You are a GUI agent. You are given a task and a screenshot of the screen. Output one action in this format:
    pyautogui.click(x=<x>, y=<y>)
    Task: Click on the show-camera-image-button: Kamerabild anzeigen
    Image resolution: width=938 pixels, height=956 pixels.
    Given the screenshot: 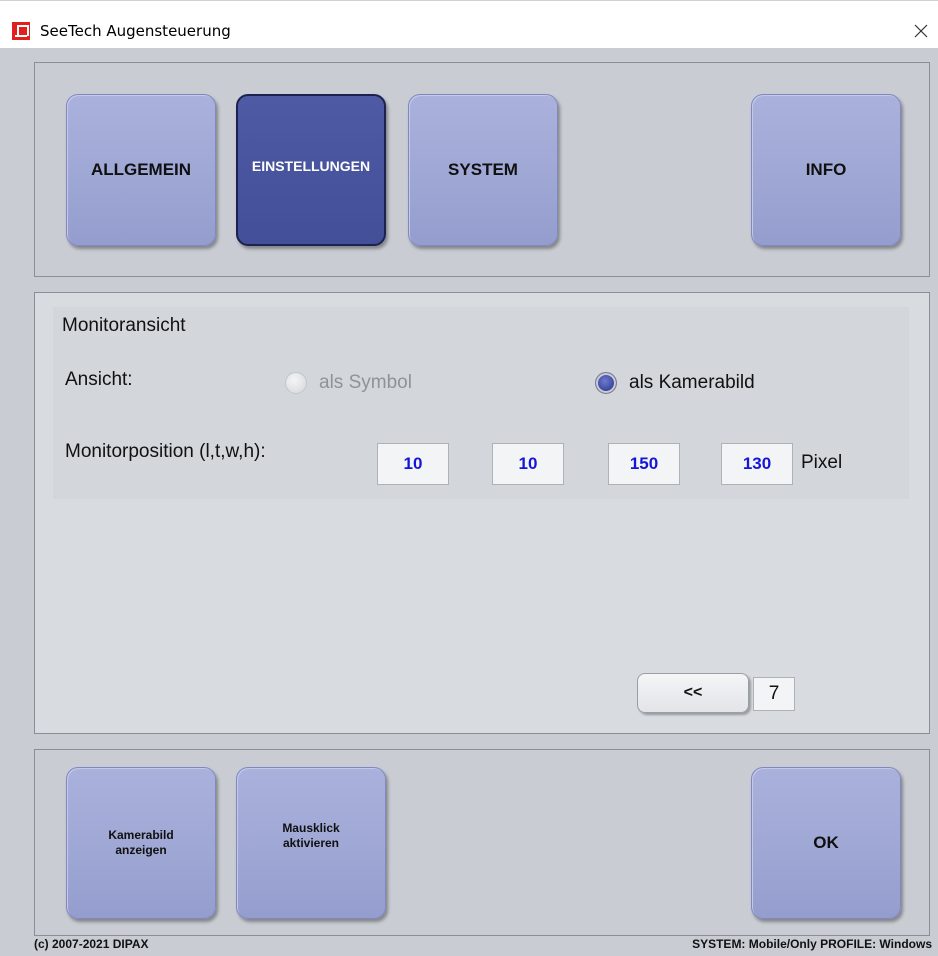 What is the action you would take?
    pyautogui.click(x=141, y=843)
    